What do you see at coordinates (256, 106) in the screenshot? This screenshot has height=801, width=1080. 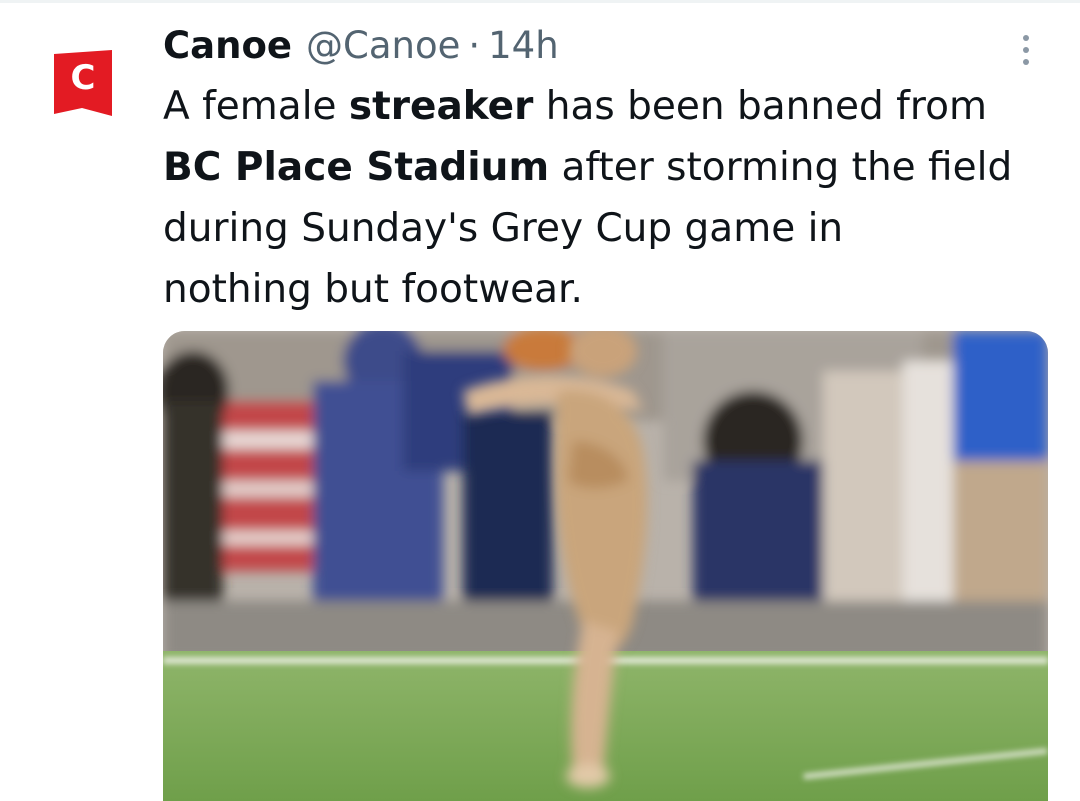 I see `text-span: A female` at bounding box center [256, 106].